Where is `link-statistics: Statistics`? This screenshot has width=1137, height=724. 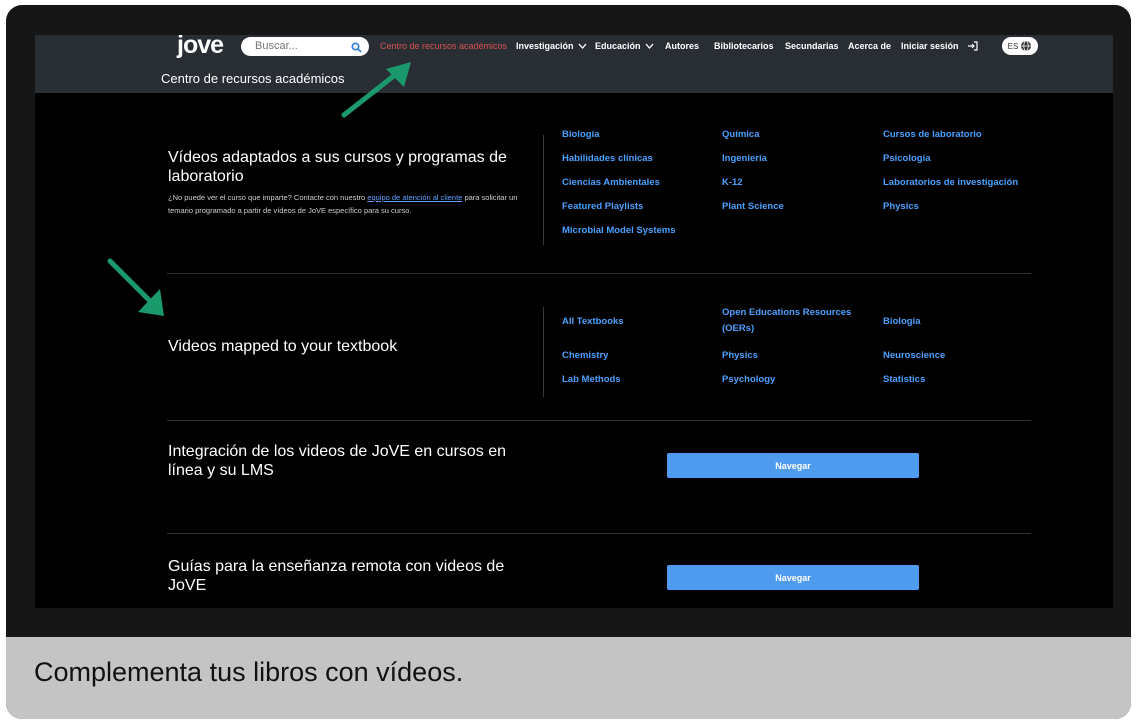
link-statistics: Statistics is located at coordinates (904, 380).